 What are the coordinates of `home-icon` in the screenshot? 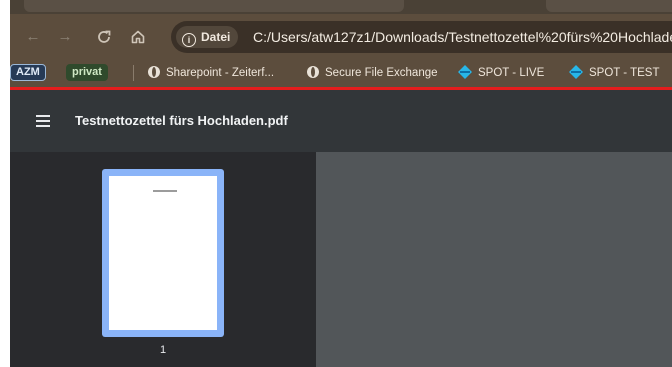 It's located at (138, 37).